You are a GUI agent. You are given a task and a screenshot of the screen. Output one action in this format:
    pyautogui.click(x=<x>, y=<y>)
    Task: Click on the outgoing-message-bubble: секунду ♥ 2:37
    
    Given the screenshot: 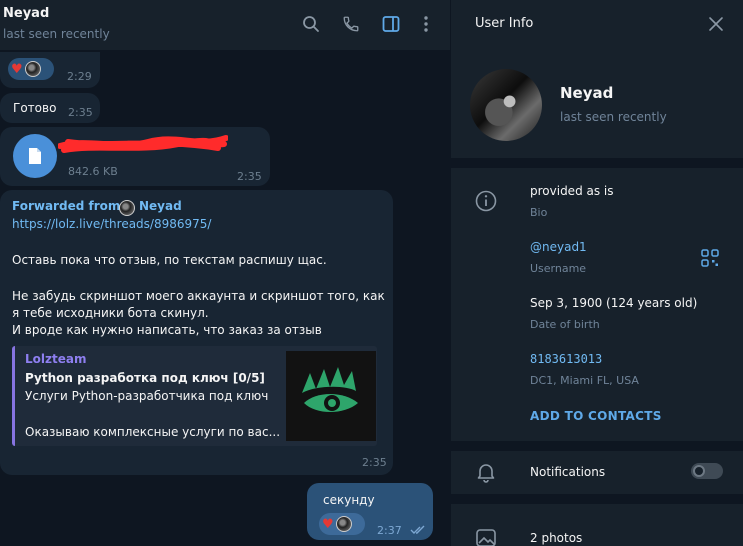 What is the action you would take?
    pyautogui.click(x=370, y=511)
    